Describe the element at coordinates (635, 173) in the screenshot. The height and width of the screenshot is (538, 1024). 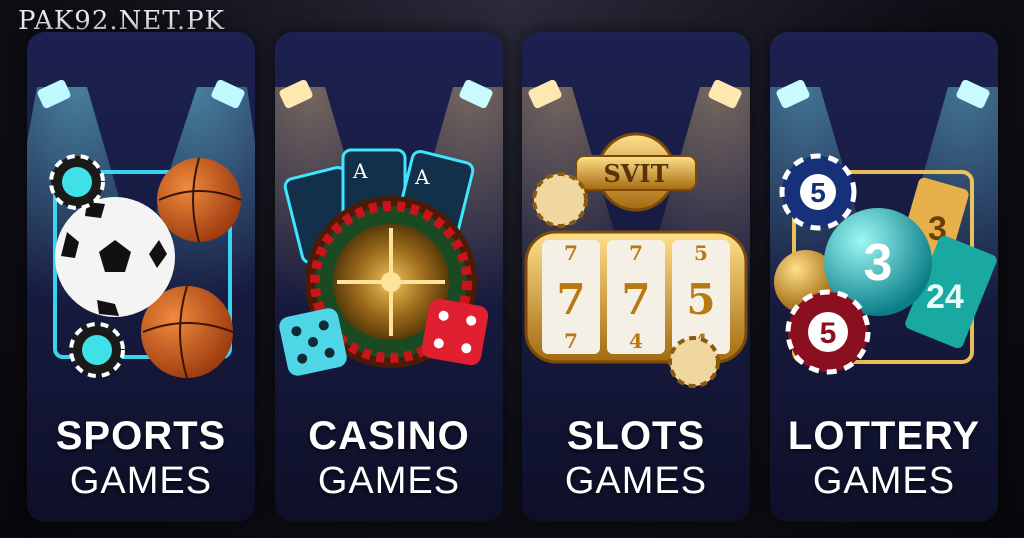
I see `slots-sign-text: SVIT` at that location.